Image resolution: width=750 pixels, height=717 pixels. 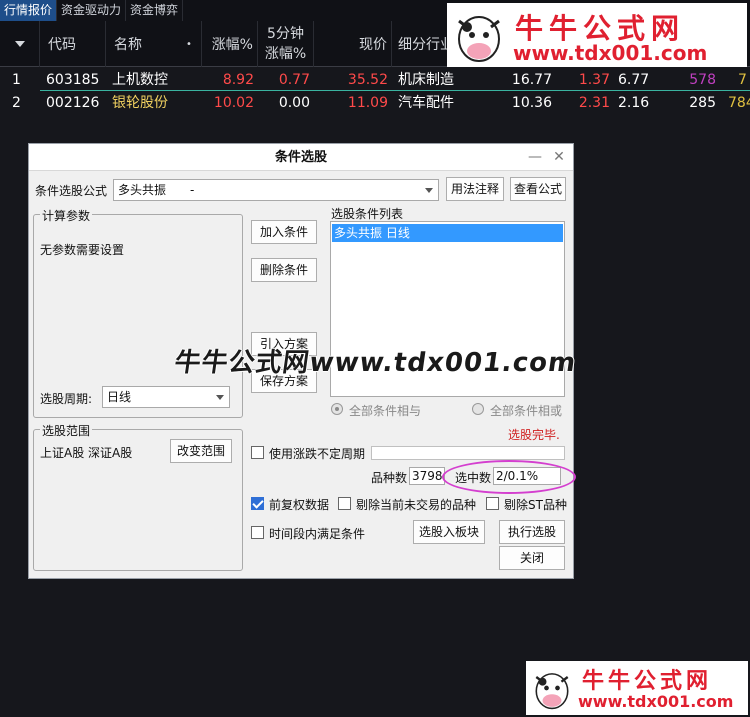 What do you see at coordinates (66, 430) in the screenshot?
I see `range-group-label: 选股范围` at bounding box center [66, 430].